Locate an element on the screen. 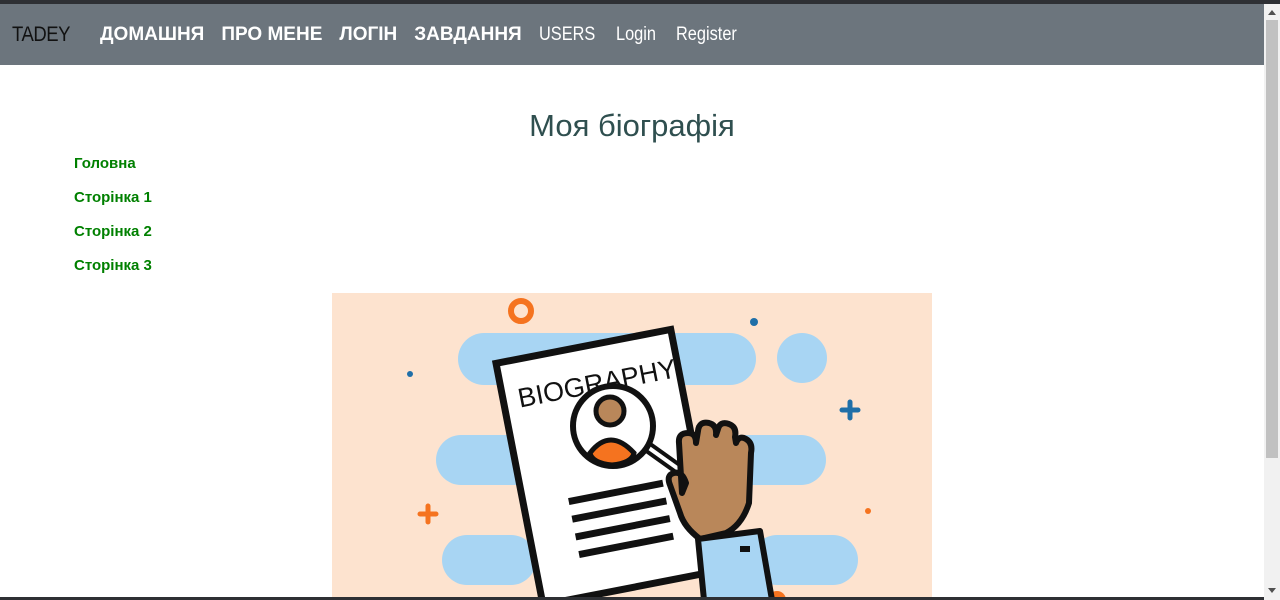 This screenshot has height=600, width=1280. nav-link-home: ДОМАШНЯ is located at coordinates (152, 35).